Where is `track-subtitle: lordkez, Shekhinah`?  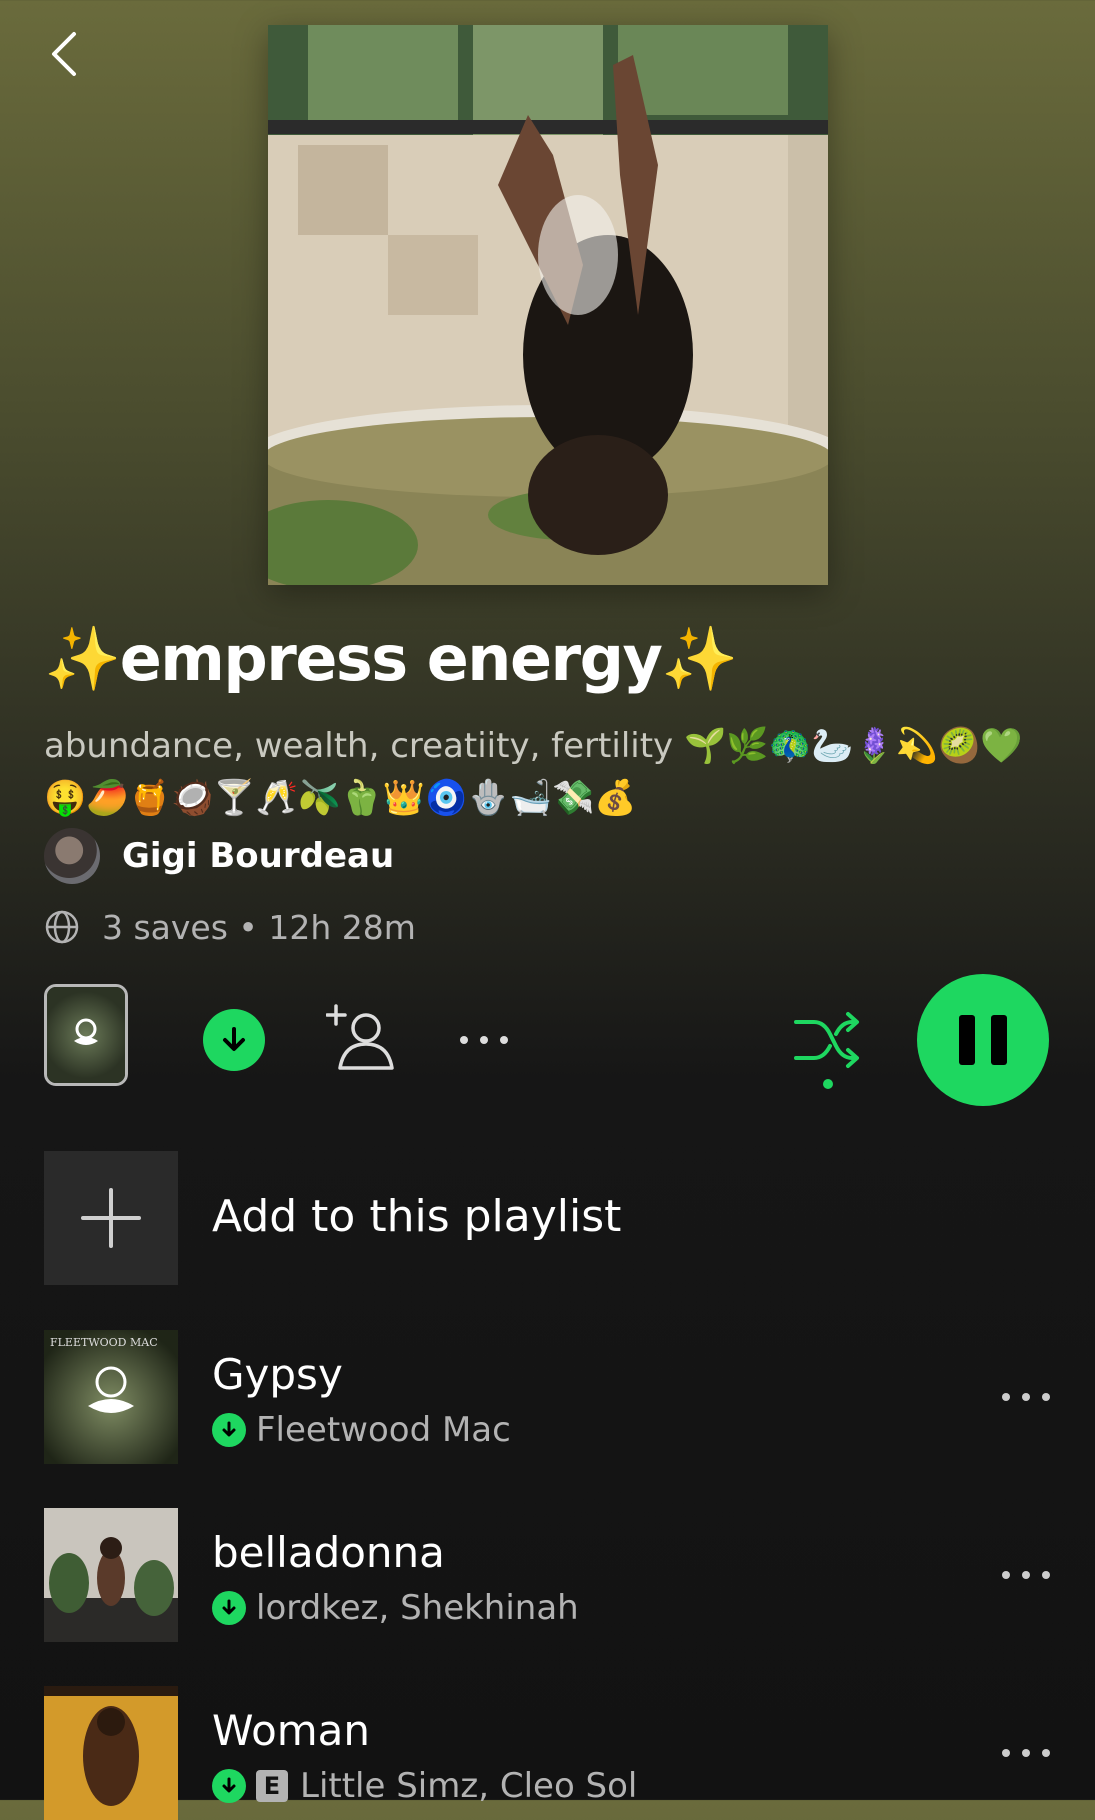
track-subtitle: lordkez, Shekhinah is located at coordinates (395, 1608).